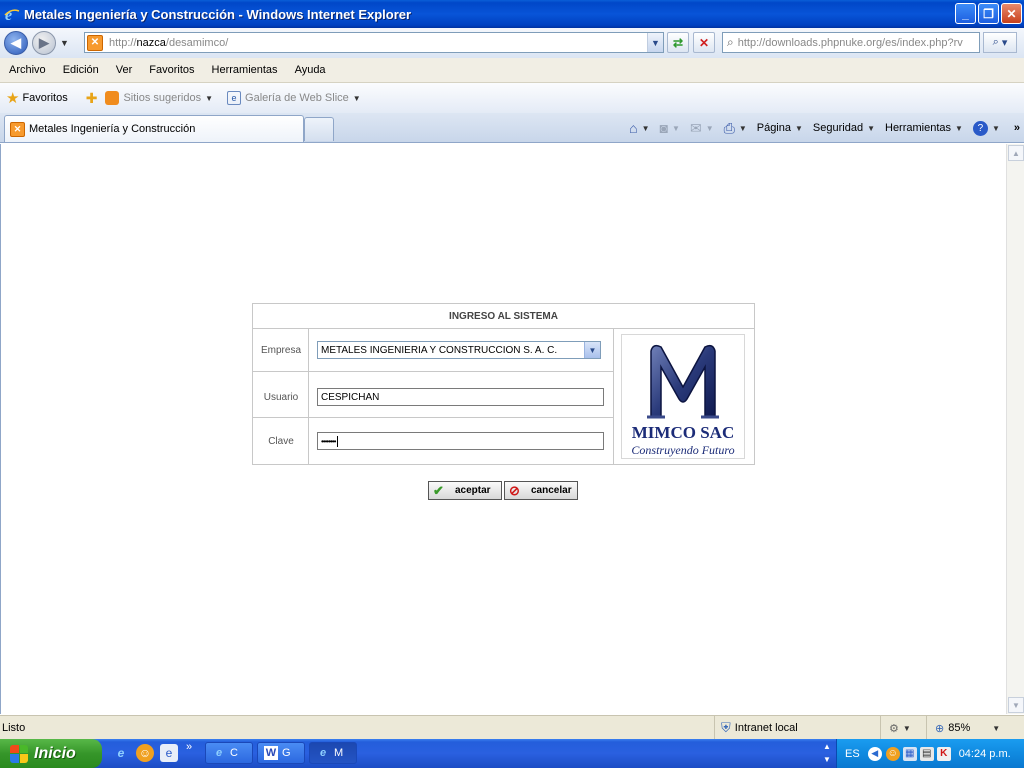  Describe the element at coordinates (918, 128) in the screenshot. I see `tools-menu-label: Herramientas` at that location.